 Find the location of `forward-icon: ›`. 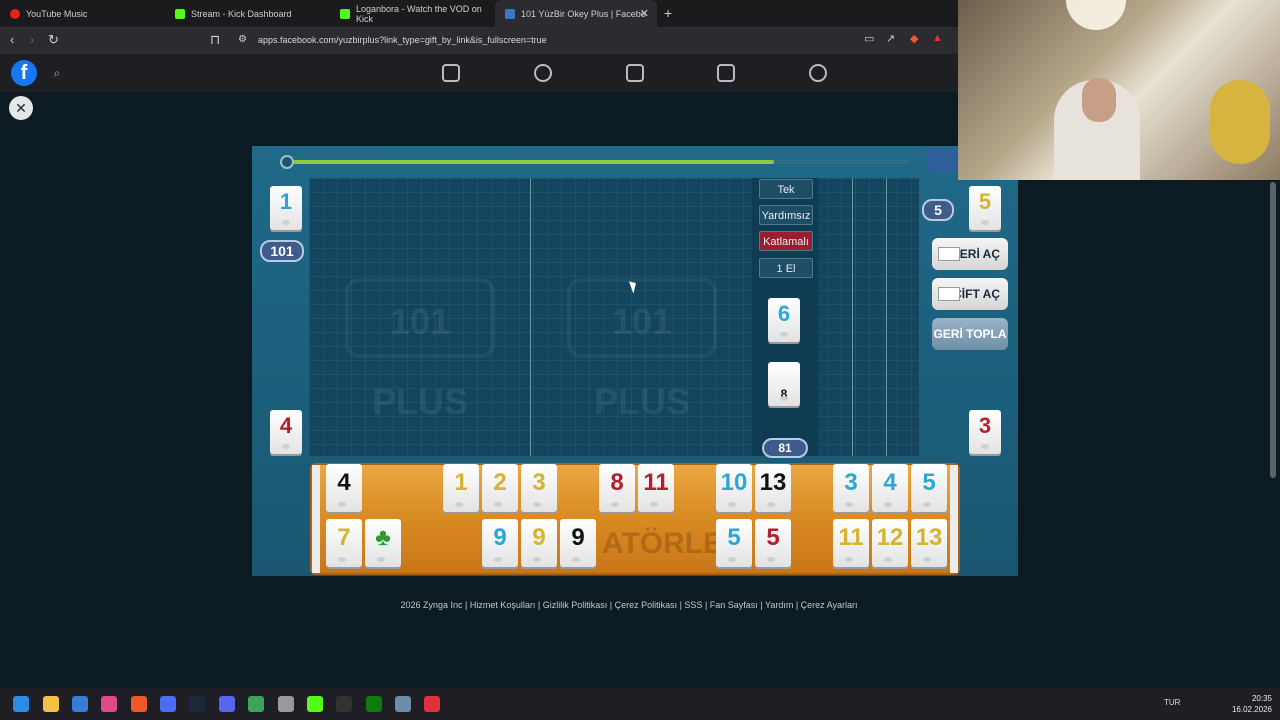

forward-icon: › is located at coordinates (32, 39).